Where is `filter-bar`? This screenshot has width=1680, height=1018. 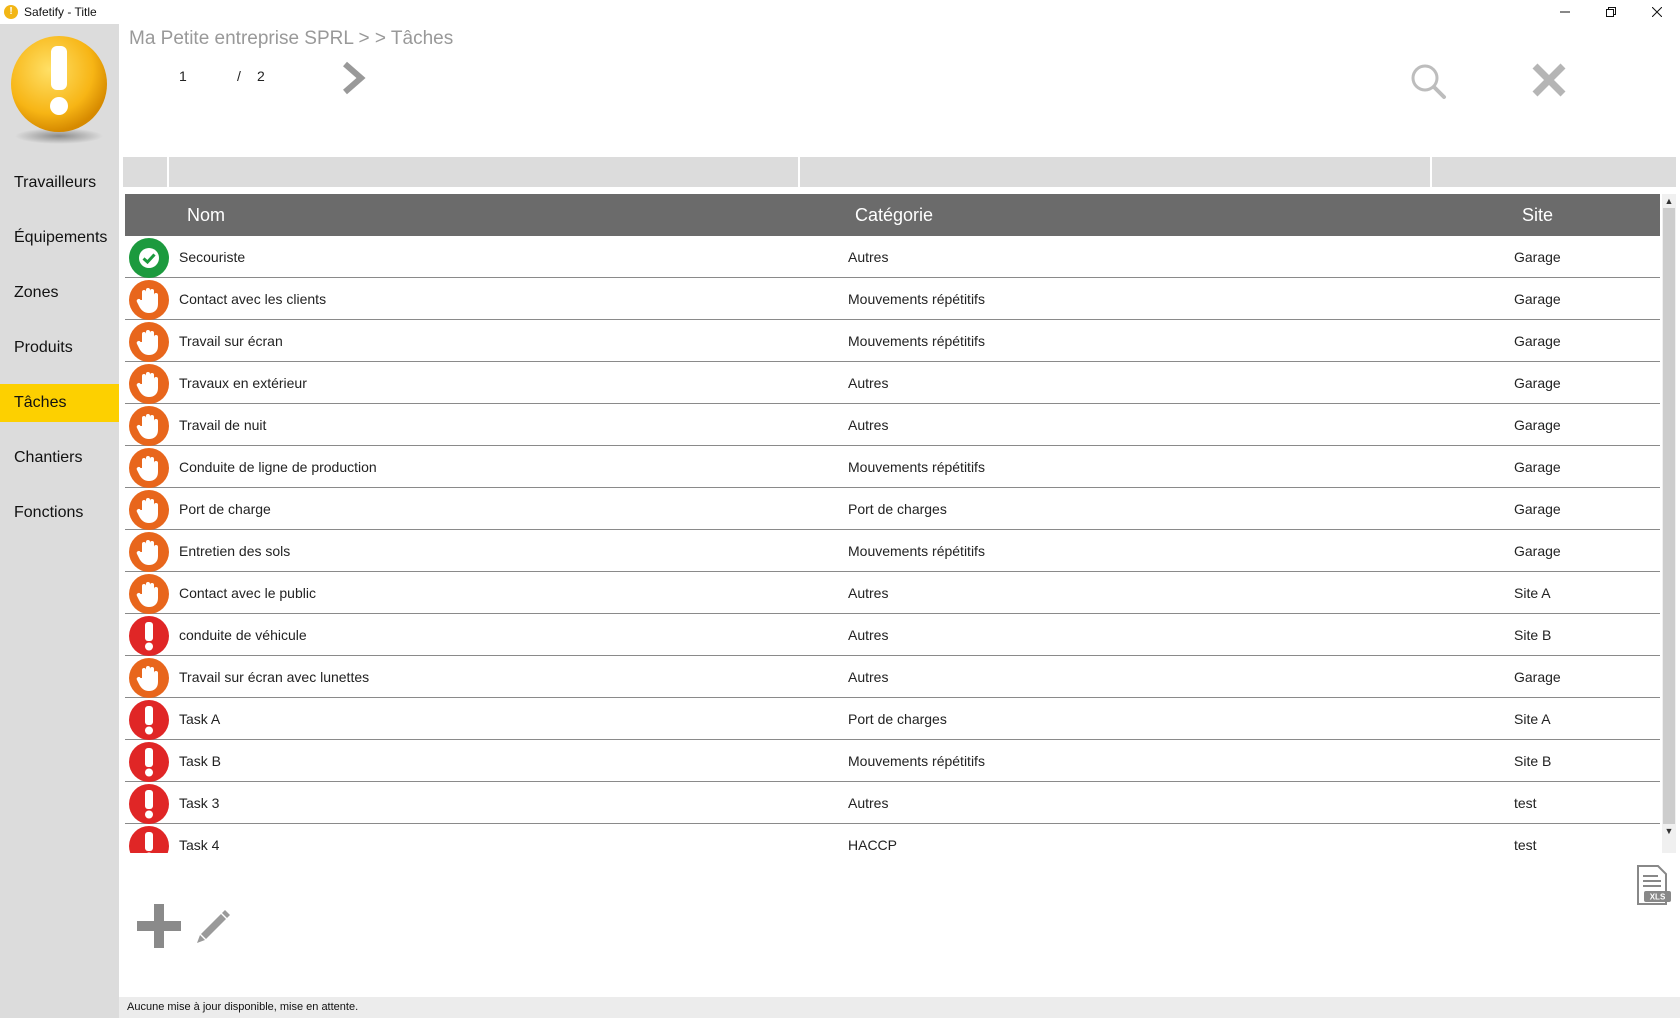 filter-bar is located at coordinates (899, 172).